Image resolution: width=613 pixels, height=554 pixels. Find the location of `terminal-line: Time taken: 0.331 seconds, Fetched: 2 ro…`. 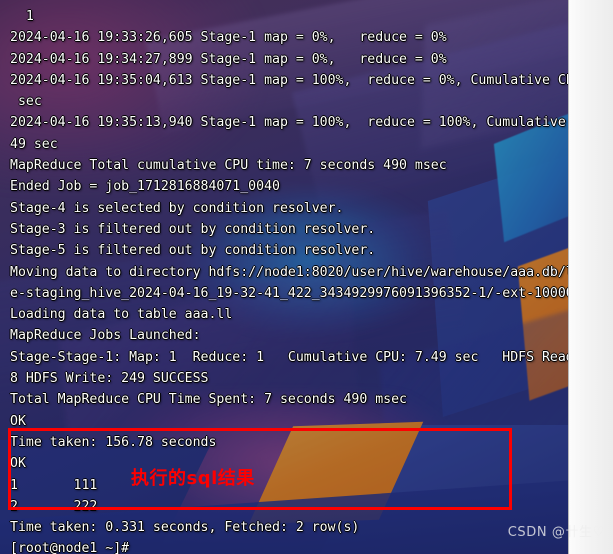

terminal-line: Time taken: 0.331 seconds, Fetched: 2 ro… is located at coordinates (185, 528).